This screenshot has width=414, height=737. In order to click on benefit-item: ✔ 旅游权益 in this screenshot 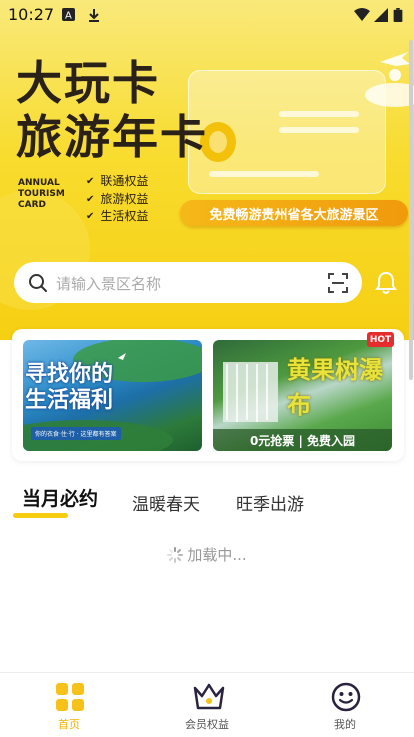, I will do `click(117, 200)`.